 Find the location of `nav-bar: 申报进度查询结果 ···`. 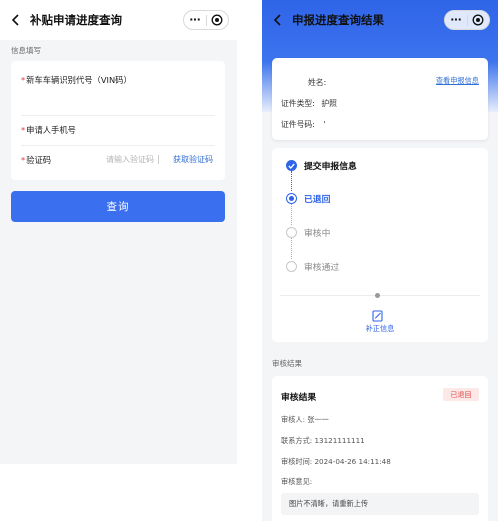

nav-bar: 申报进度查询结果 ··· is located at coordinates (380, 20).